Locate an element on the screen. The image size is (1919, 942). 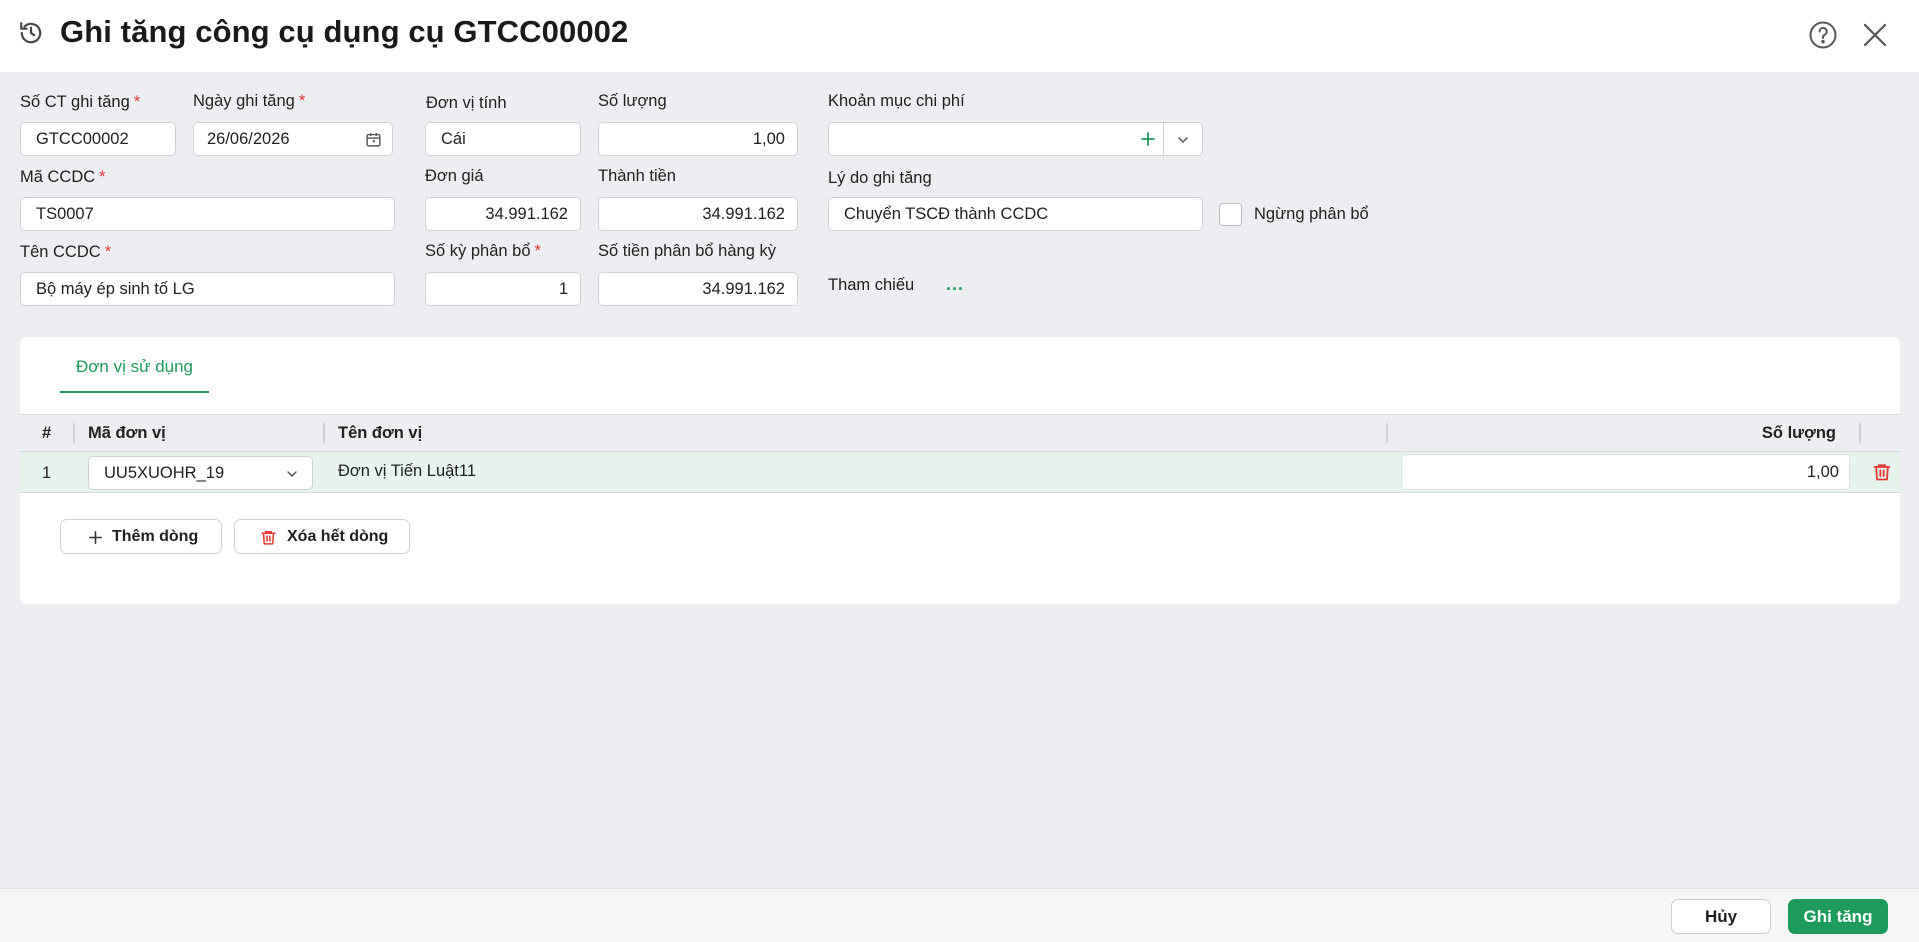
column-ten-don-vi: Tên đơn vị is located at coordinates (380, 433).